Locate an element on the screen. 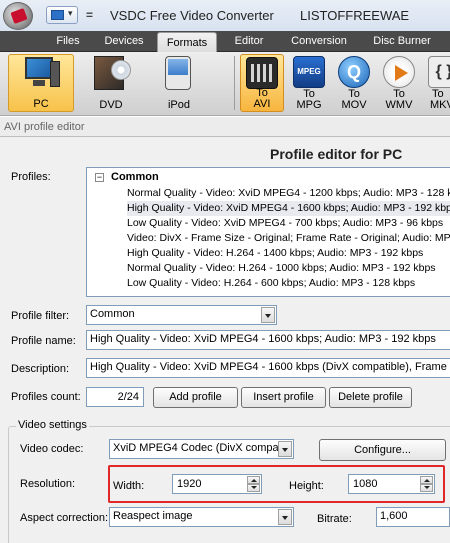 This screenshot has height=543, width=450. profile-filter-label: Profile filter: is located at coordinates (40, 316).